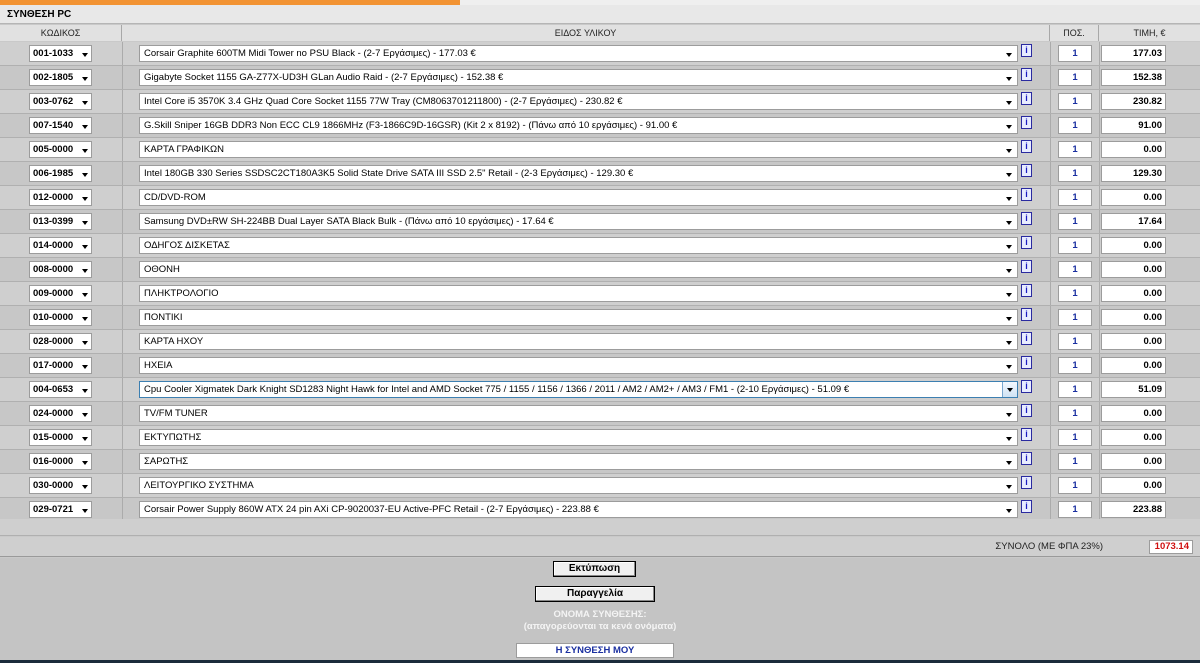 The image size is (1200, 663). Describe the element at coordinates (60, 101) in the screenshot. I see `code-select: 003-0762` at that location.